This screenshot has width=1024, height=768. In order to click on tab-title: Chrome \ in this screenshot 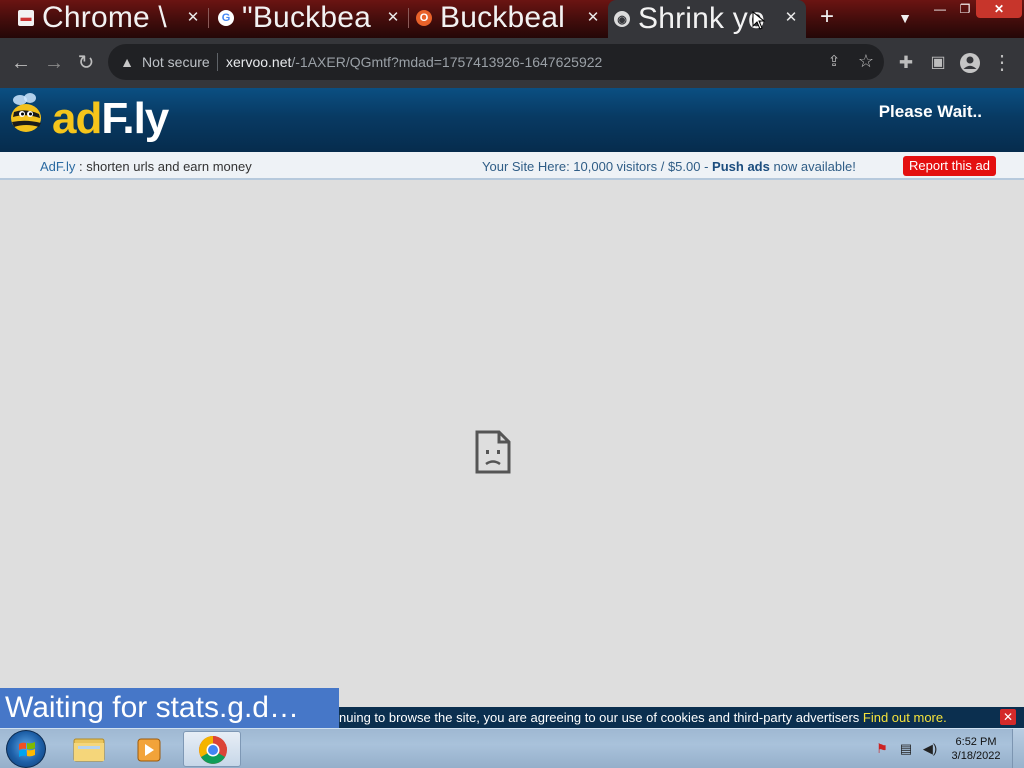, I will do `click(104, 17)`.